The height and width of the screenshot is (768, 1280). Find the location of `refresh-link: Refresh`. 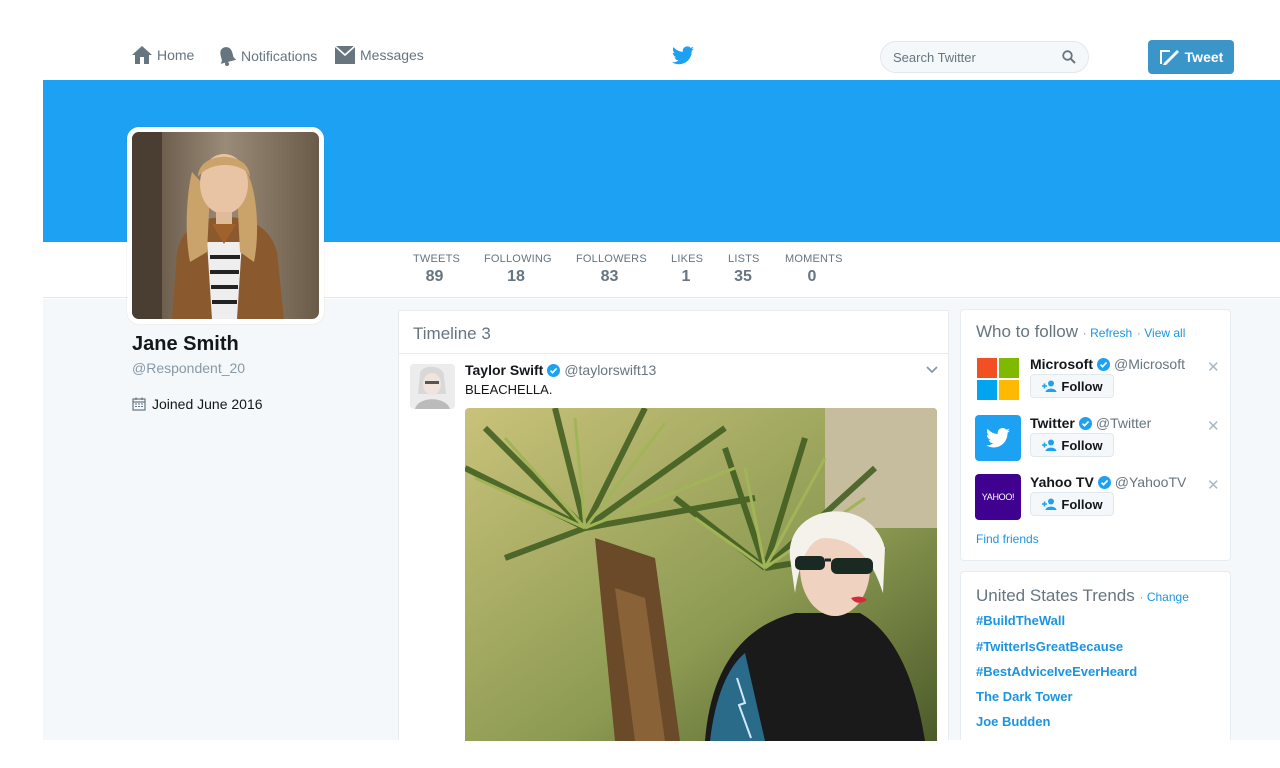

refresh-link: Refresh is located at coordinates (1111, 333).